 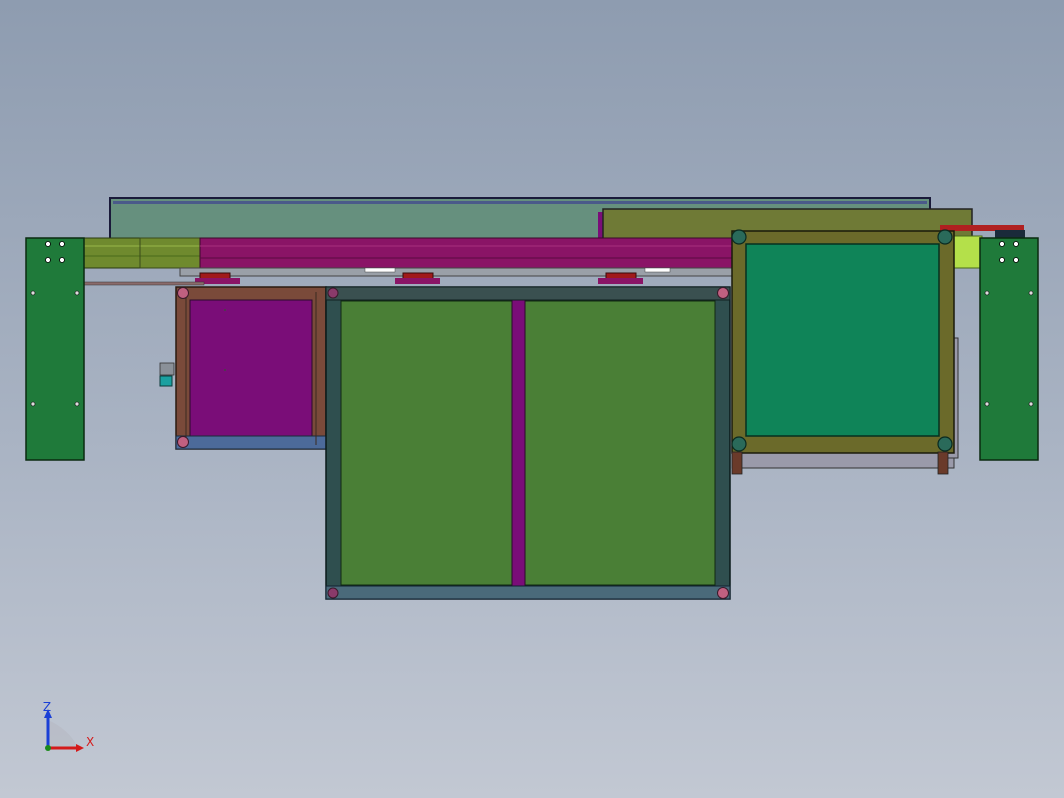 What do you see at coordinates (460, 257) in the screenshot?
I see `magenta-beam` at bounding box center [460, 257].